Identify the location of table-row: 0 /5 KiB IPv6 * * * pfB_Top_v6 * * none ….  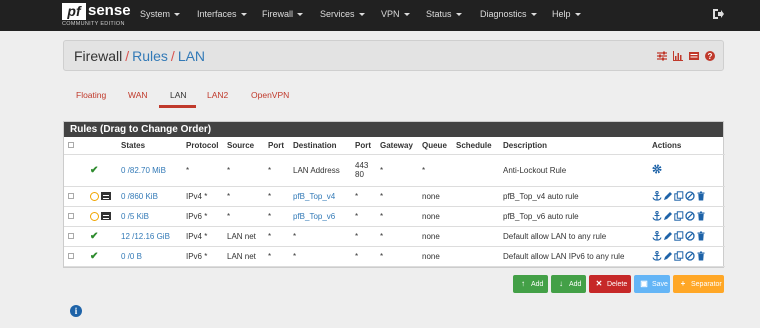
(394, 216).